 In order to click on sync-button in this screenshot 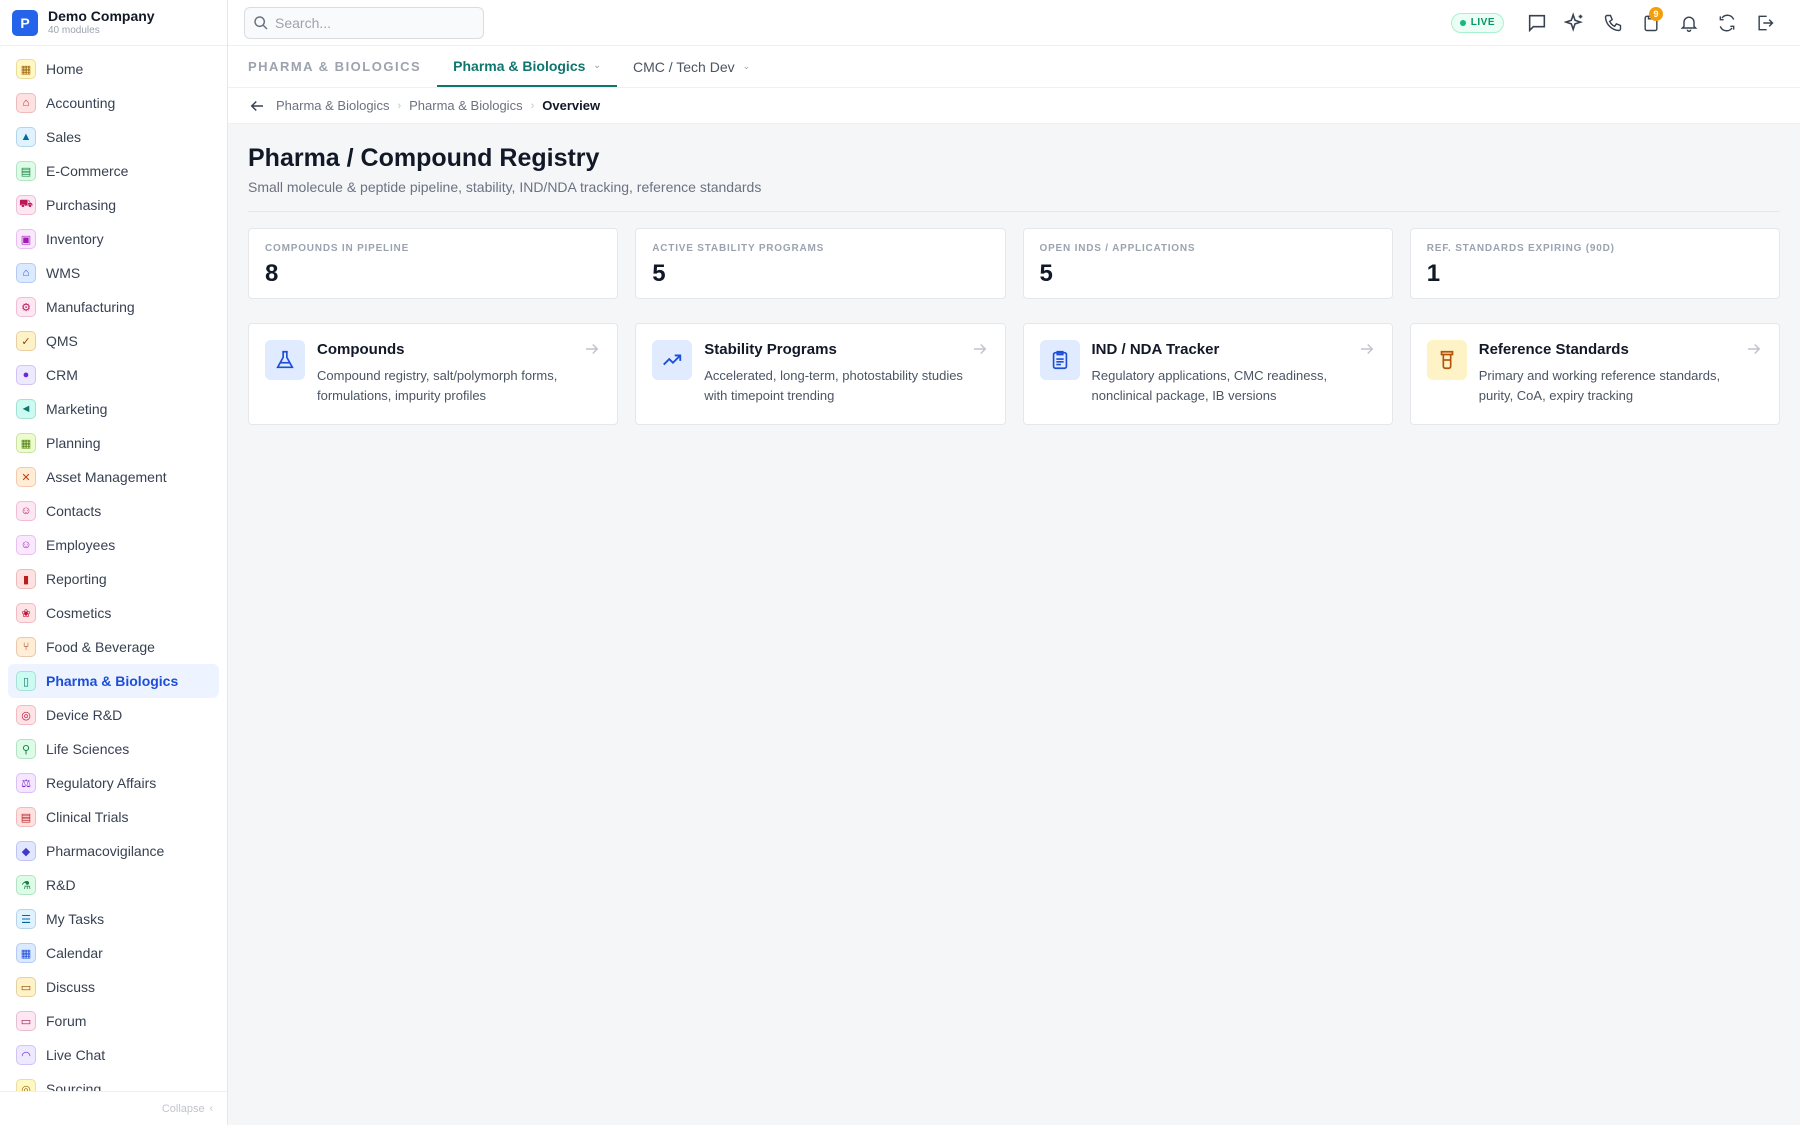, I will do `click(1727, 23)`.